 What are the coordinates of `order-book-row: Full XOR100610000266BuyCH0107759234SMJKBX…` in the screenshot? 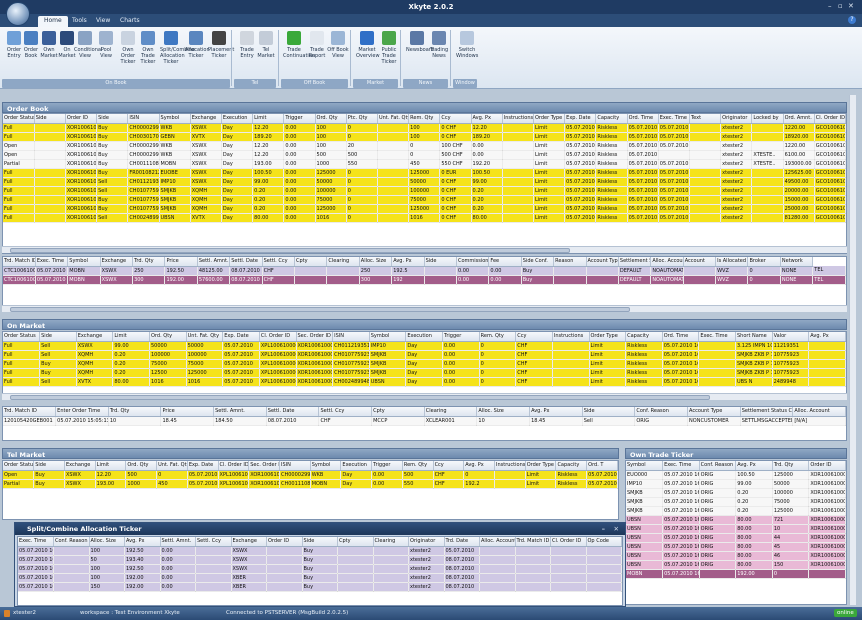 It's located at (424, 200).